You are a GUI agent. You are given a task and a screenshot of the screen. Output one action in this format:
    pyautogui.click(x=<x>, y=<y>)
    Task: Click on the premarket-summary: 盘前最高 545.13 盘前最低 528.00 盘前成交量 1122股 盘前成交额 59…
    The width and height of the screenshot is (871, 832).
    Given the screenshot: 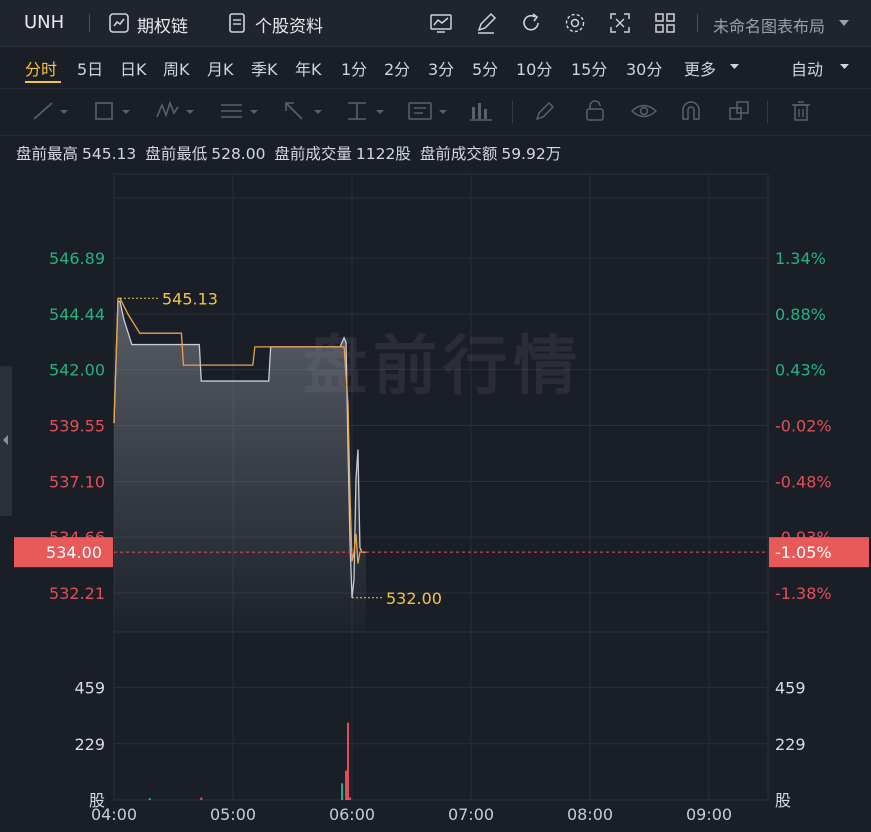 What is the action you would take?
    pyautogui.click(x=290, y=153)
    